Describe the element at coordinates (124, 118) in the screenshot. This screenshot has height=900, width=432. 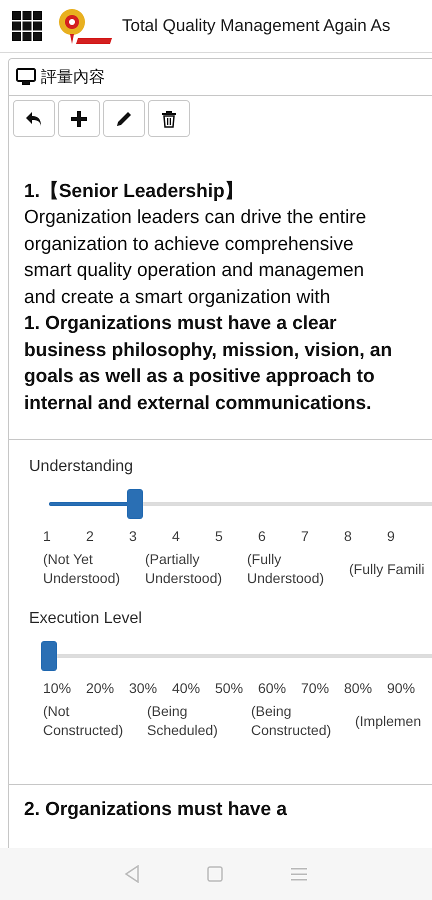
I see `edit-button` at that location.